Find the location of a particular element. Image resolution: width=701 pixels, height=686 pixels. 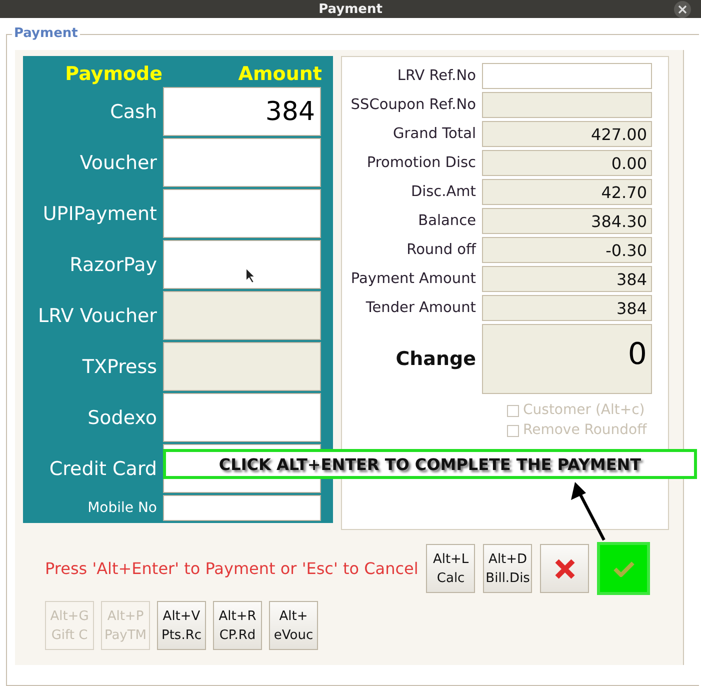

summary-label: Grand Total is located at coordinates (434, 134).